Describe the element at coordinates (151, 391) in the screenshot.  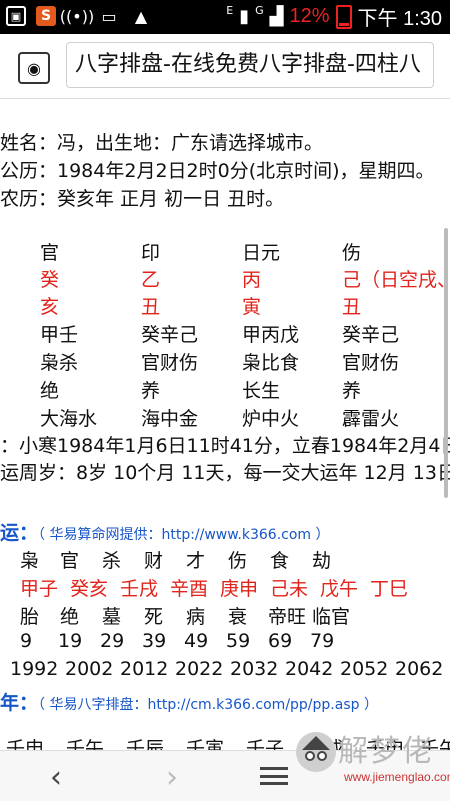
I see `pillar-month-stage: 养` at that location.